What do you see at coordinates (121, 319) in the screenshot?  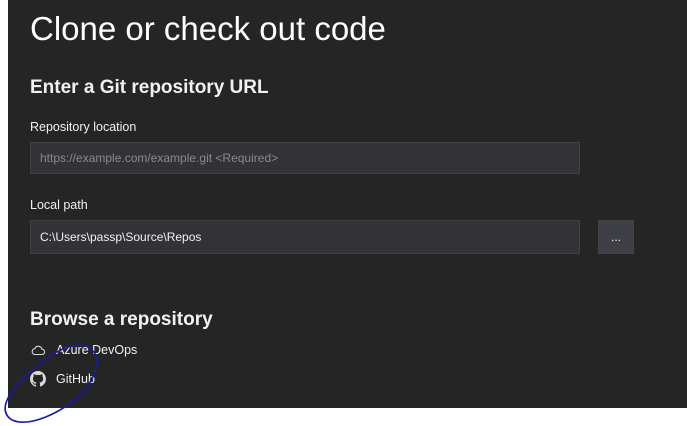 I see `browse-section-title: Browse a repository` at bounding box center [121, 319].